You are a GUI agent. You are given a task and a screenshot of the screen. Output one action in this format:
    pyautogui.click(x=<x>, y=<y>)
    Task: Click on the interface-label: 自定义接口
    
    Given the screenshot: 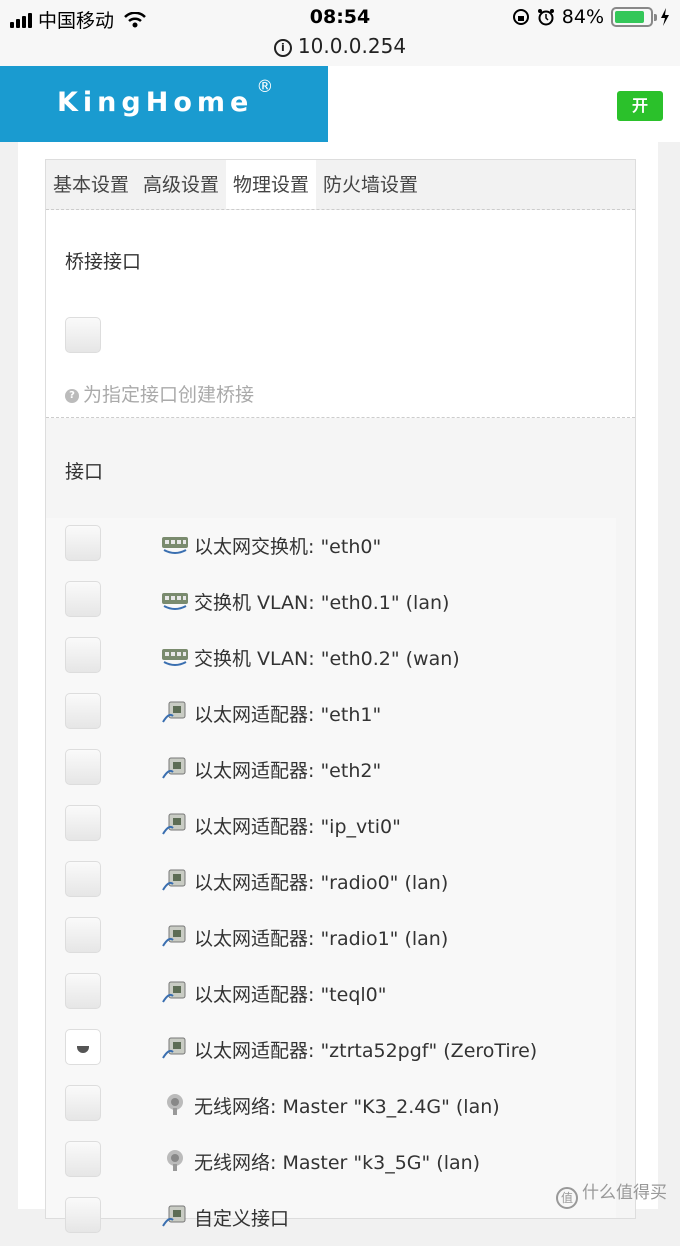 What is the action you would take?
    pyautogui.click(x=241, y=1217)
    